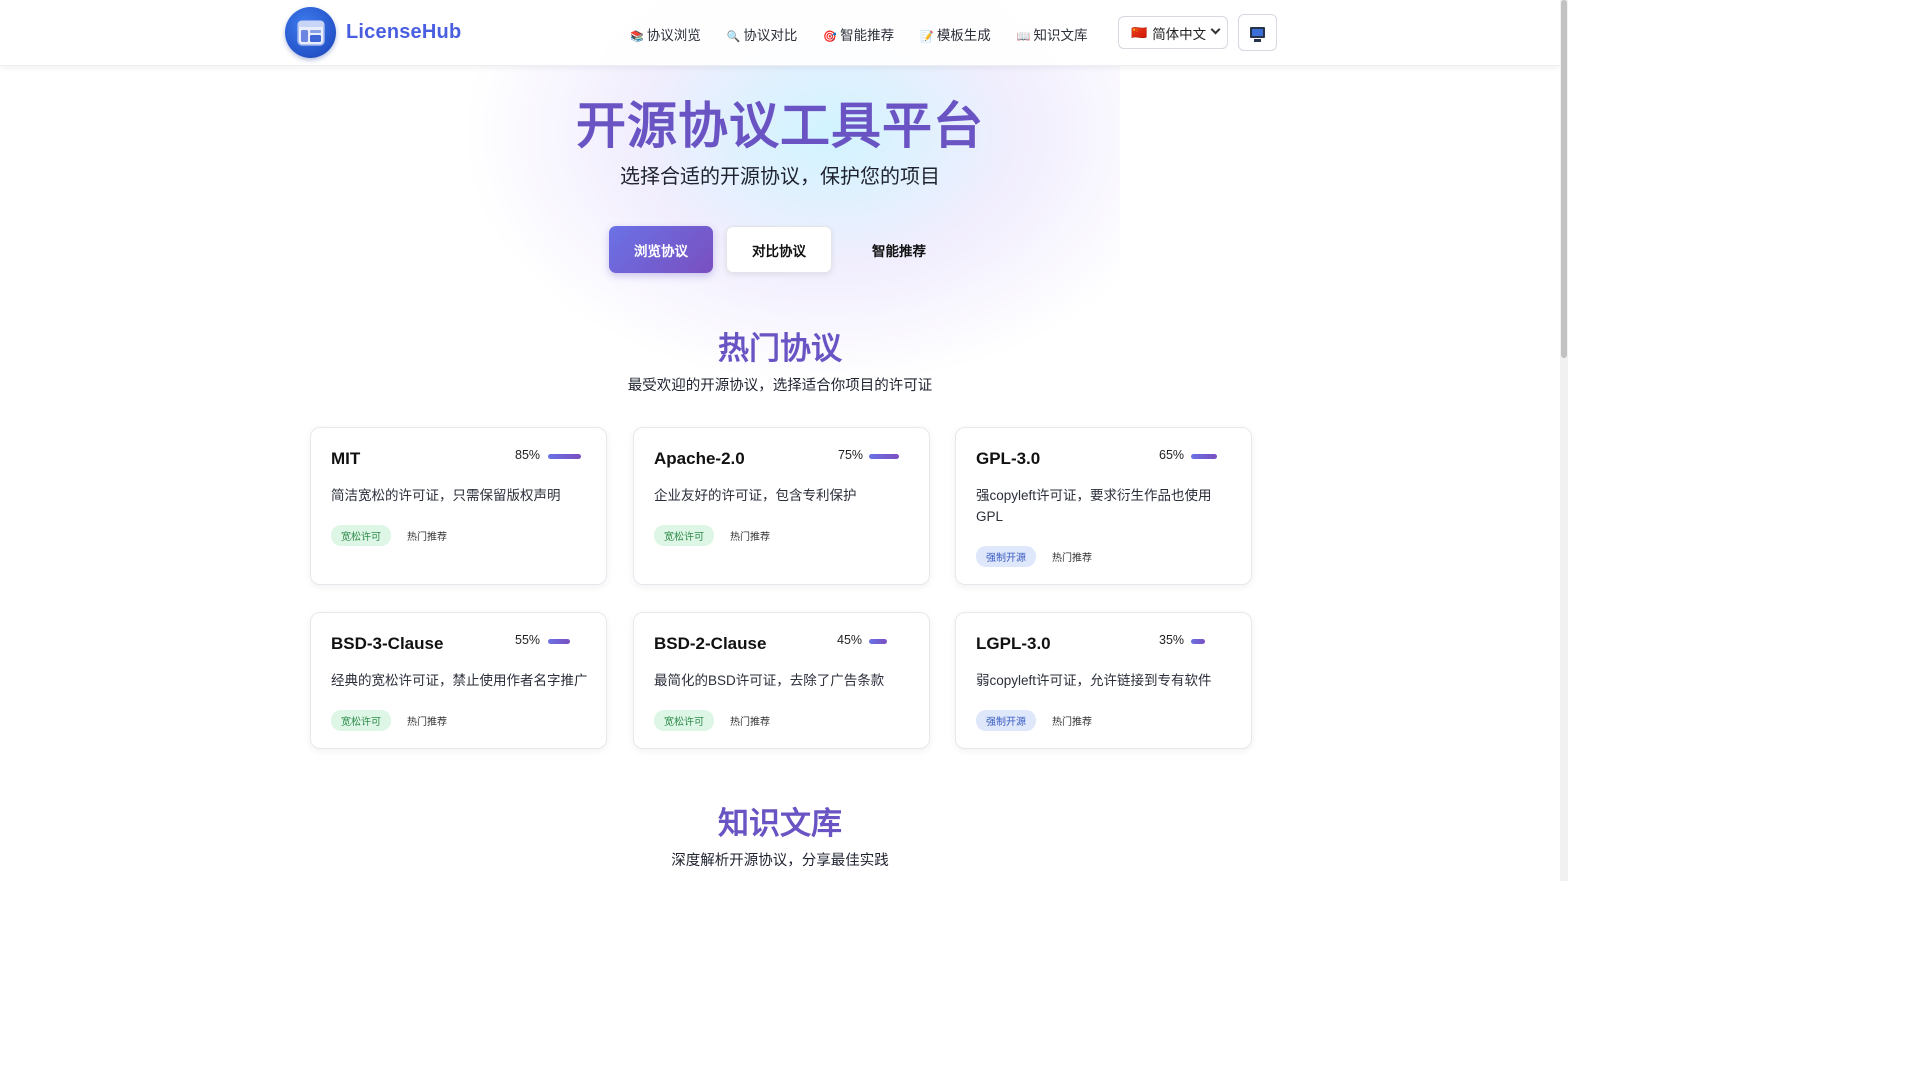 The height and width of the screenshot is (1080, 1920). I want to click on nav-recommend-label: 智能推荐, so click(867, 35).